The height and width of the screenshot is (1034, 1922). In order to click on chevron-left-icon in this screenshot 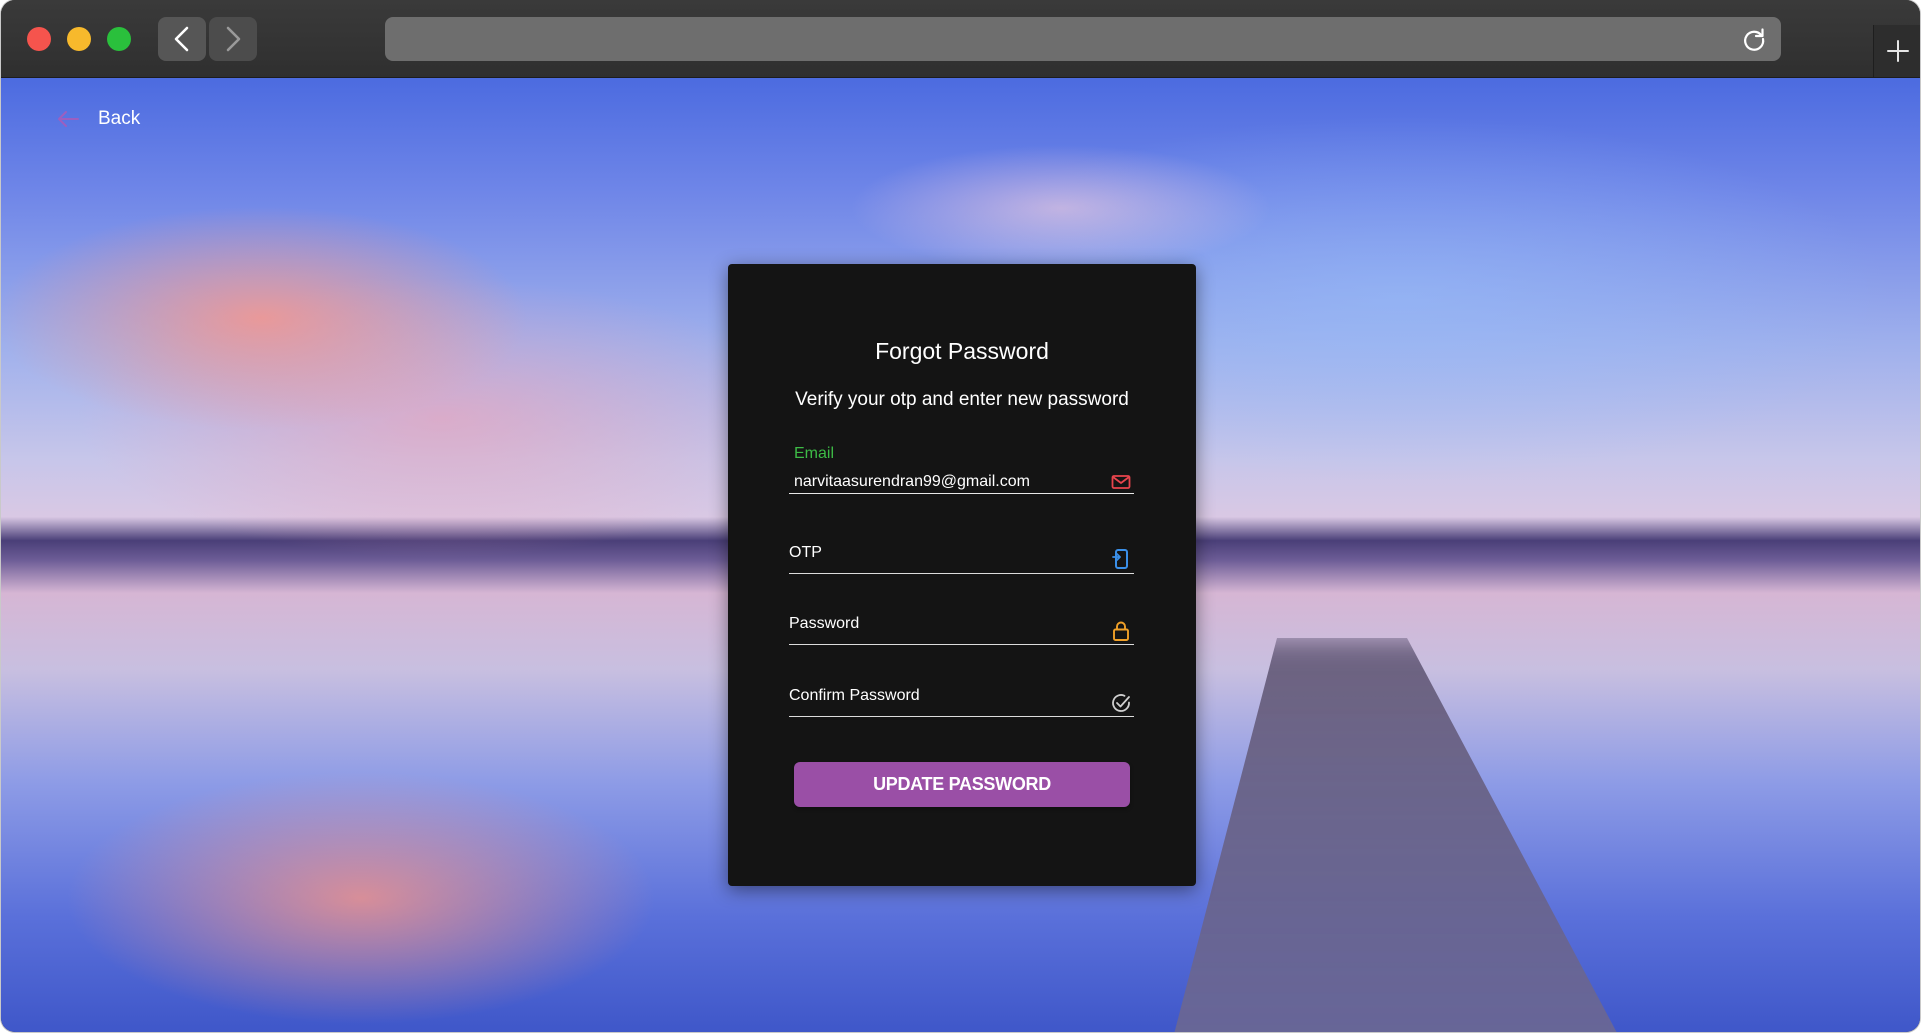, I will do `click(181, 39)`.